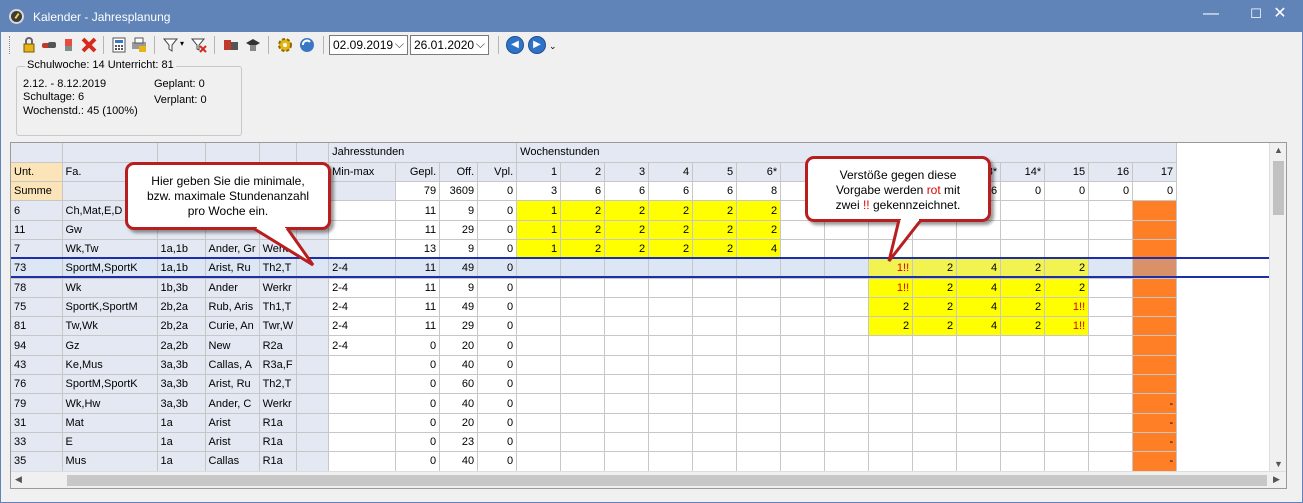  I want to click on row-min-max-input, so click(362, 249).